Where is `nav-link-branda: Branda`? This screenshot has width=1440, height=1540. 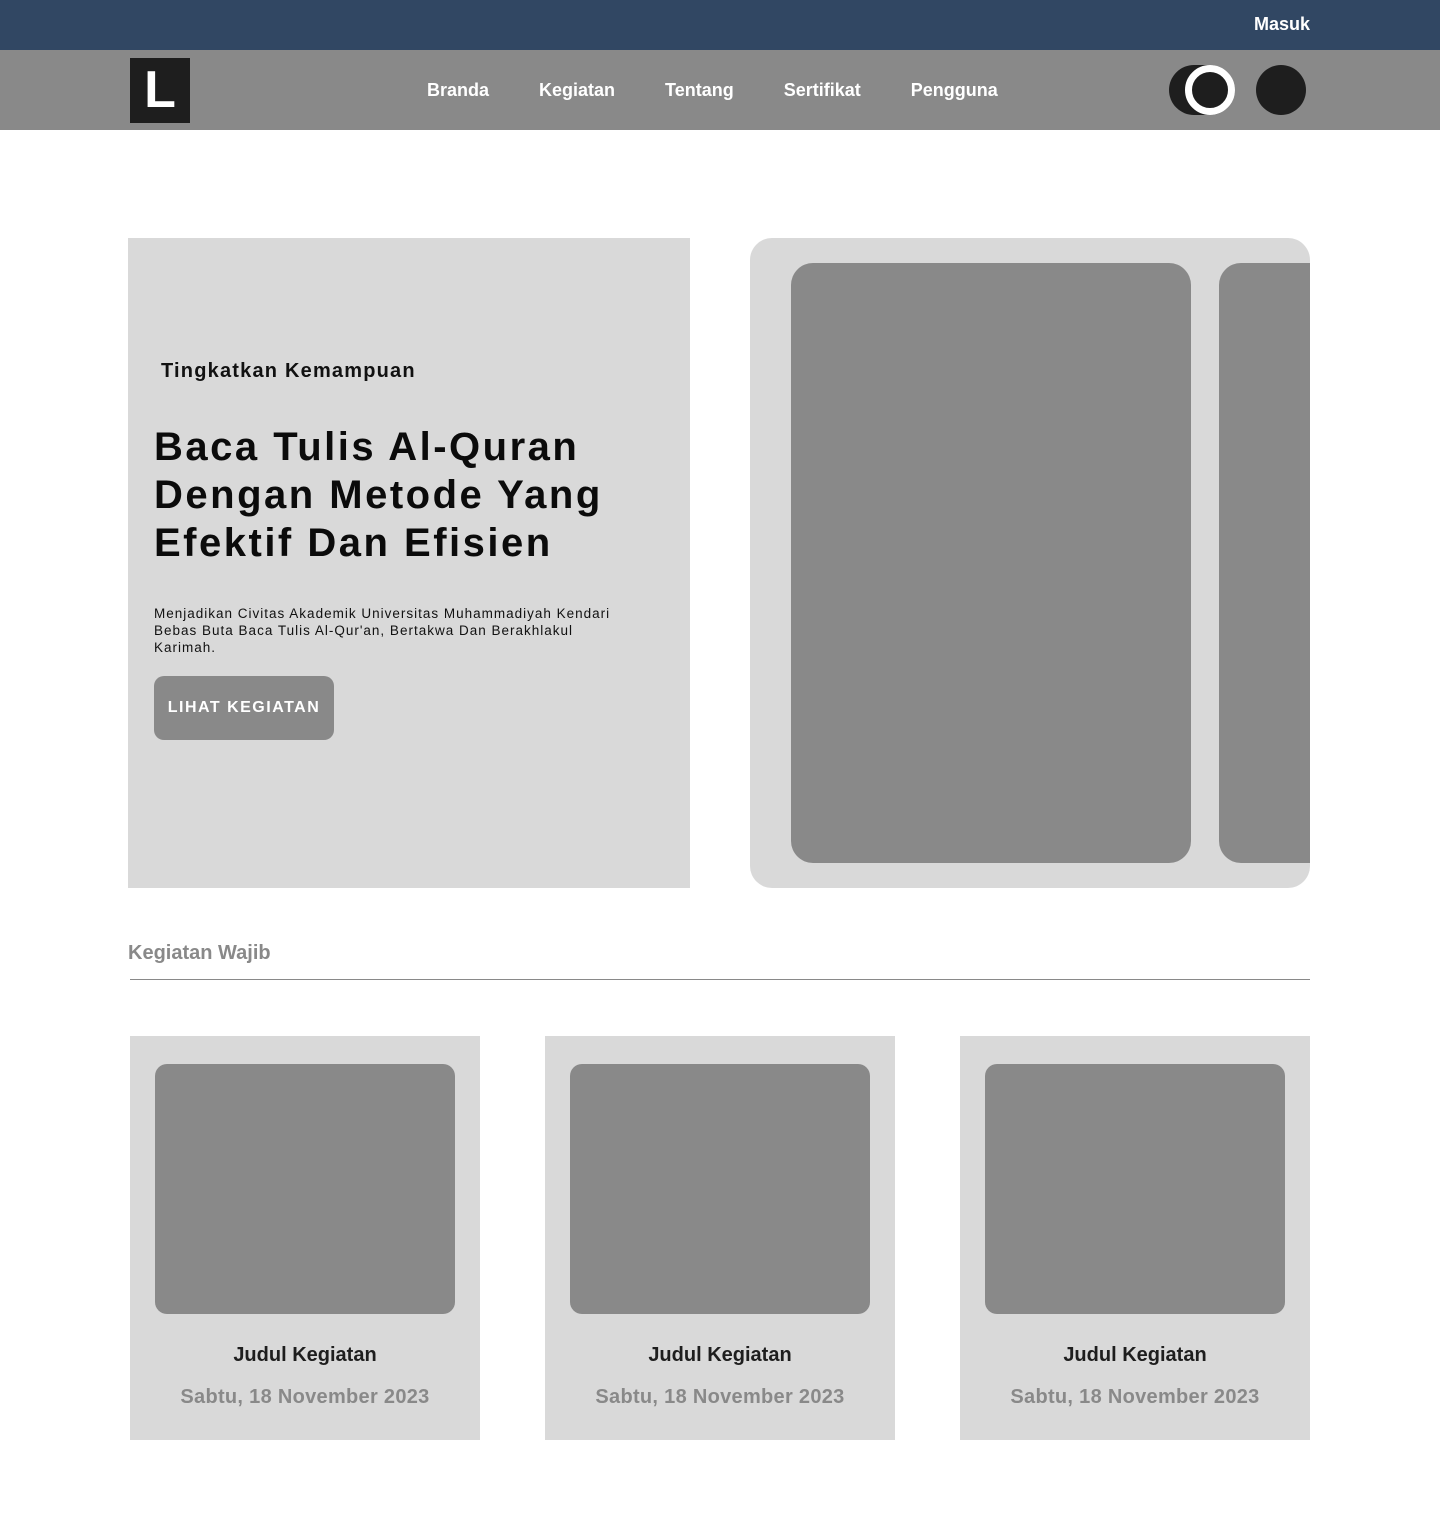 nav-link-branda: Branda is located at coordinates (458, 90).